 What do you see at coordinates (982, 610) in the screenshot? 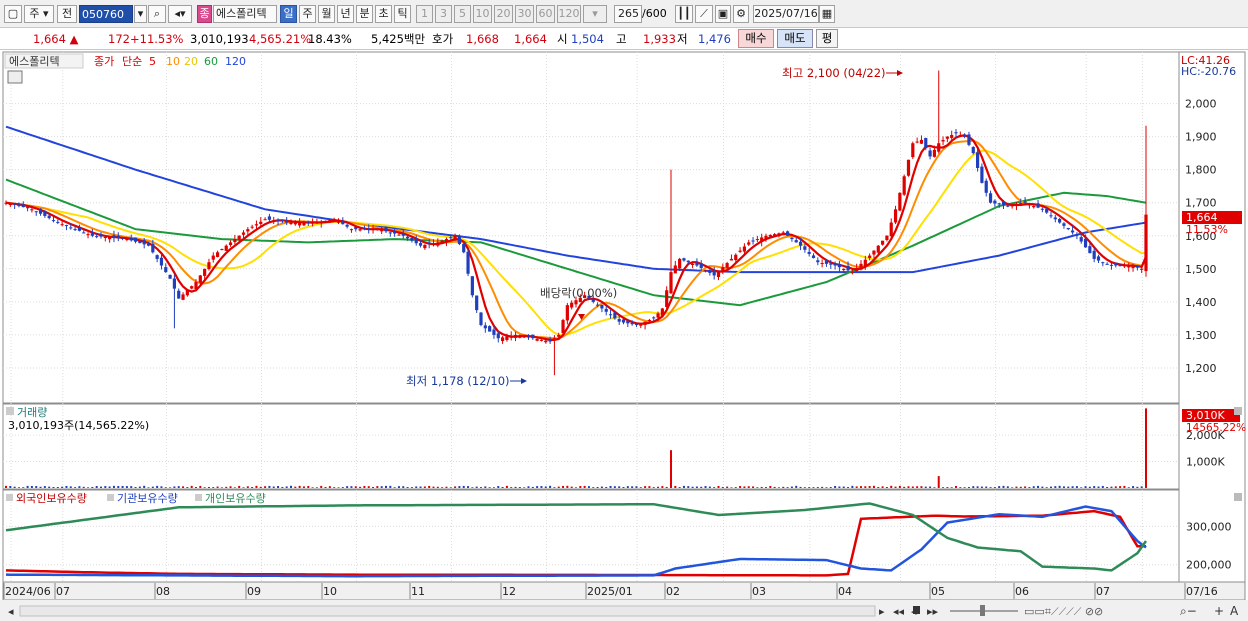
I see `zoom-slider-handle` at bounding box center [982, 610].